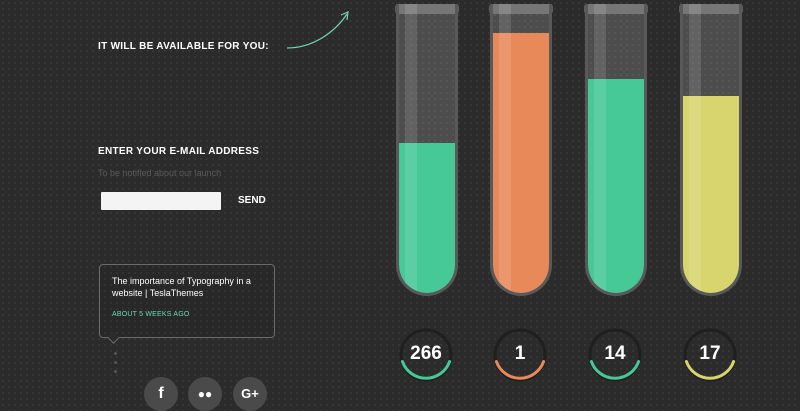 The height and width of the screenshot is (411, 800). I want to click on flickr-icon: ●●, so click(205, 394).